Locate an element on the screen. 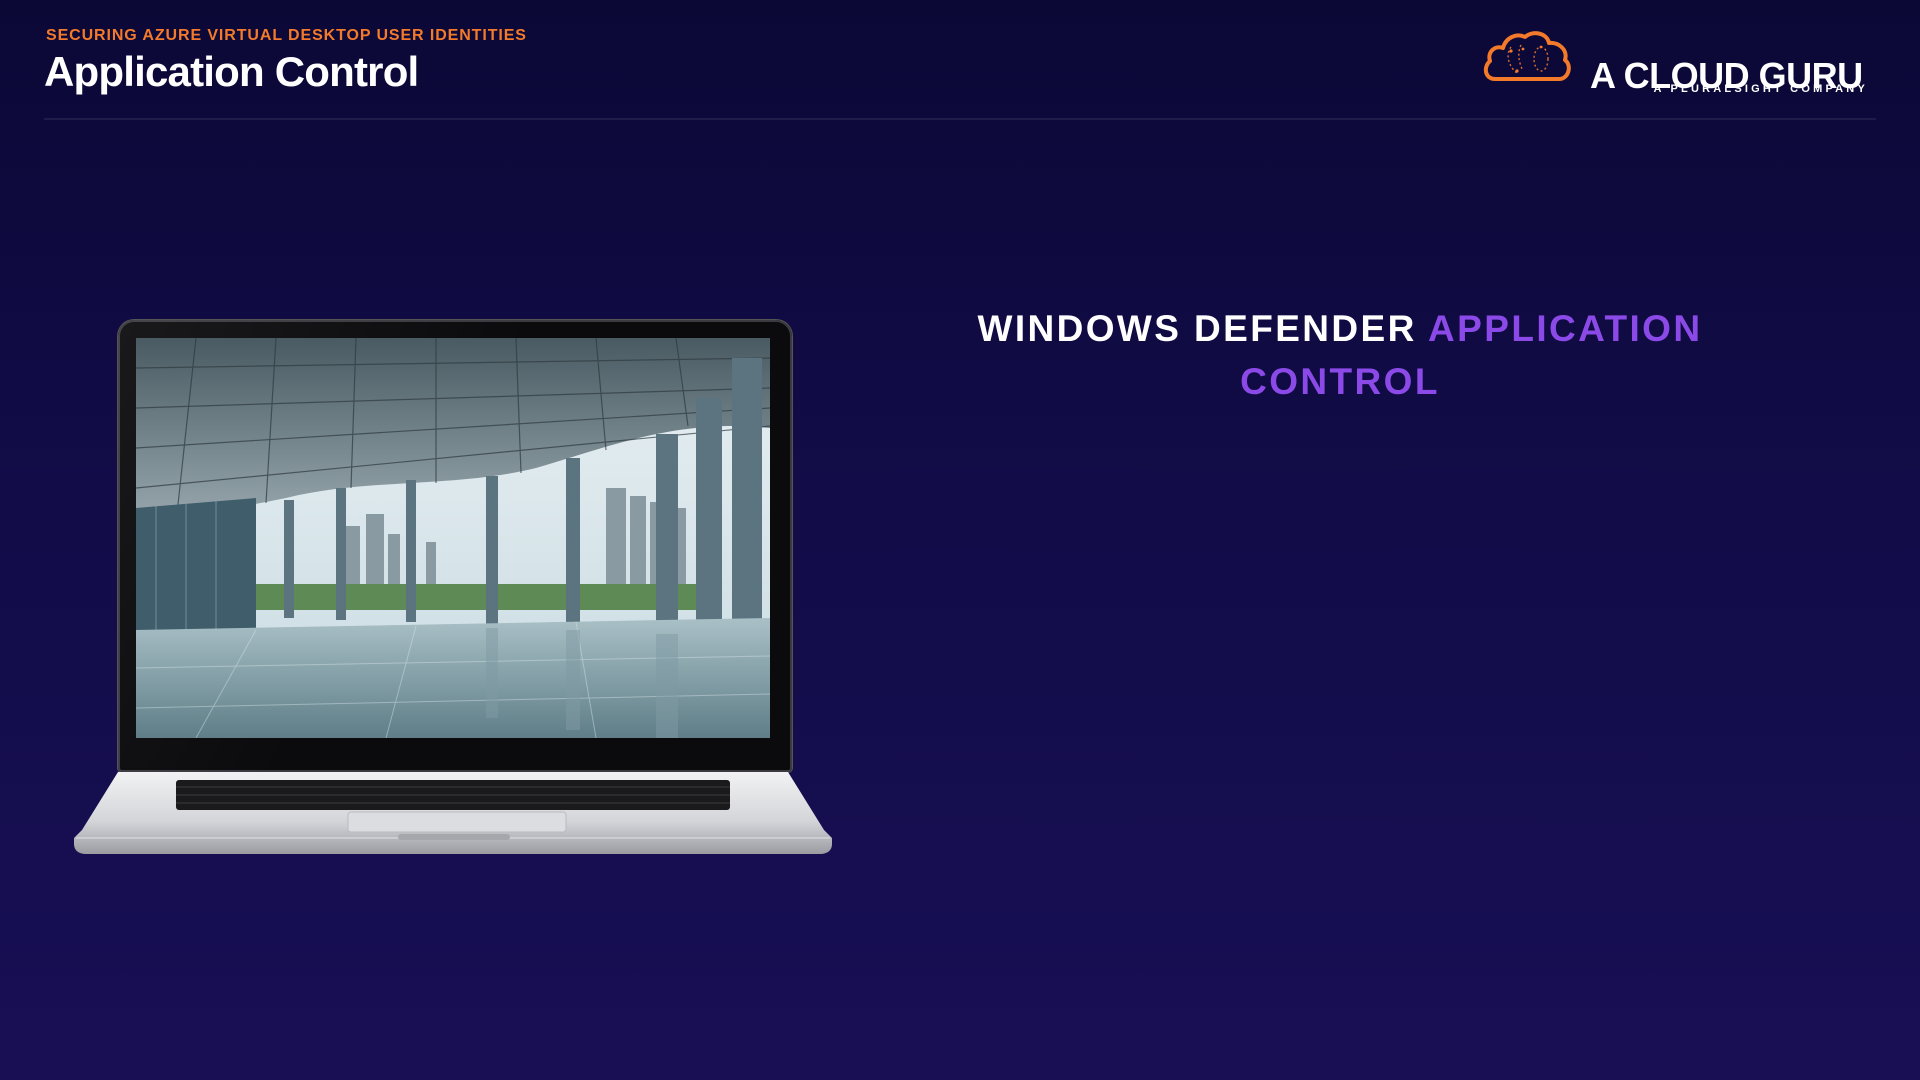 This screenshot has width=1920, height=1080. laptop-screen-photo is located at coordinates (453, 538).